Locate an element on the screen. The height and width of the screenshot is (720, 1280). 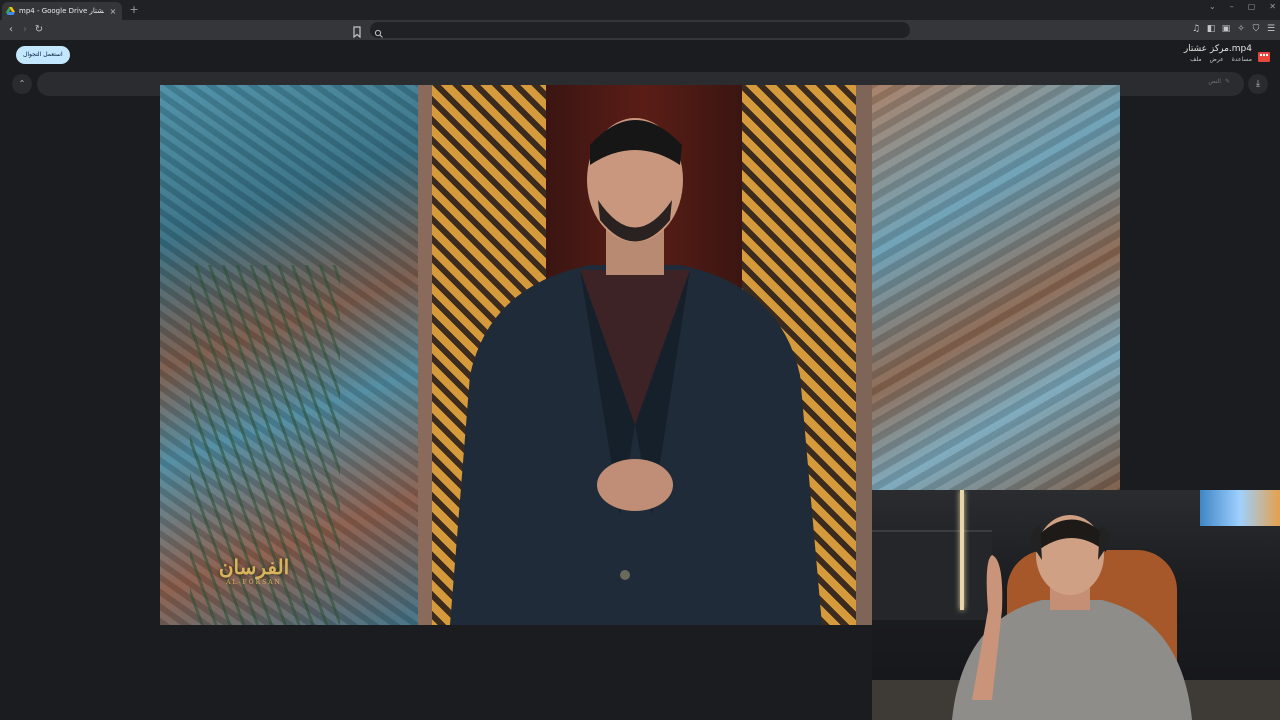
address-bar is located at coordinates (640, 30).